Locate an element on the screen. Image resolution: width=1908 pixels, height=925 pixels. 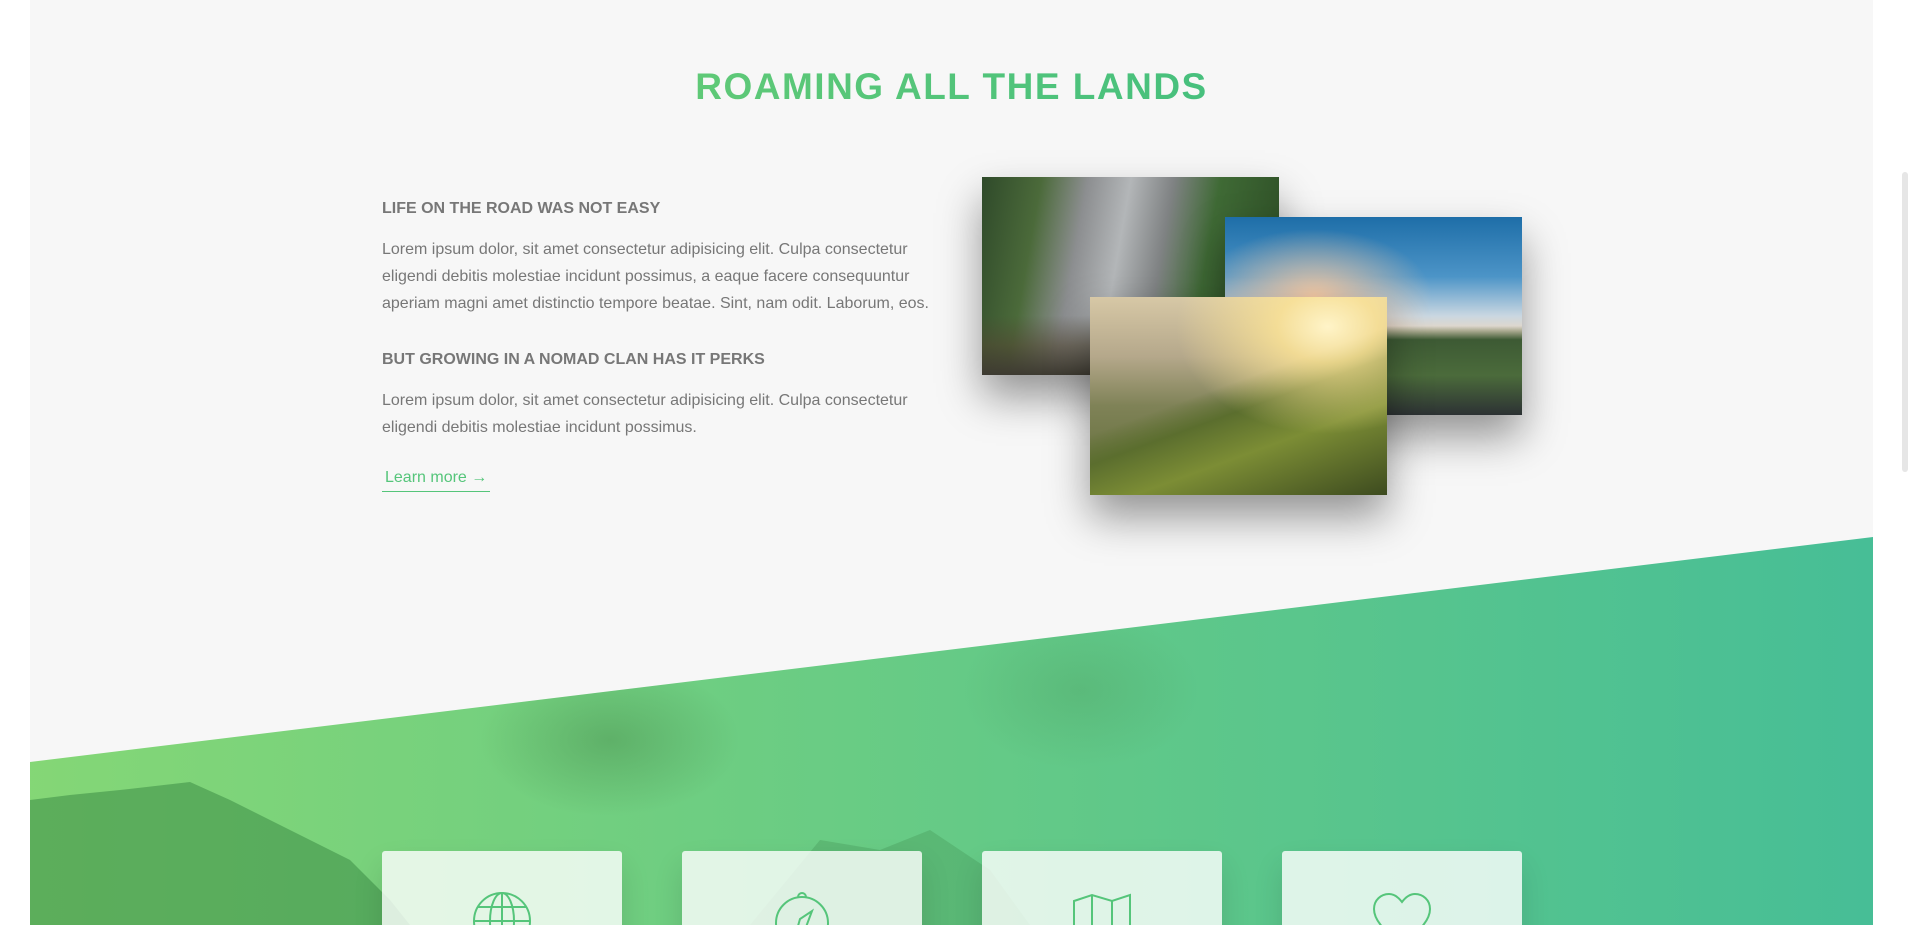
heading-life-on-the-road: LIFE ON THE ROAD WAS NOT EASY is located at coordinates (521, 208).